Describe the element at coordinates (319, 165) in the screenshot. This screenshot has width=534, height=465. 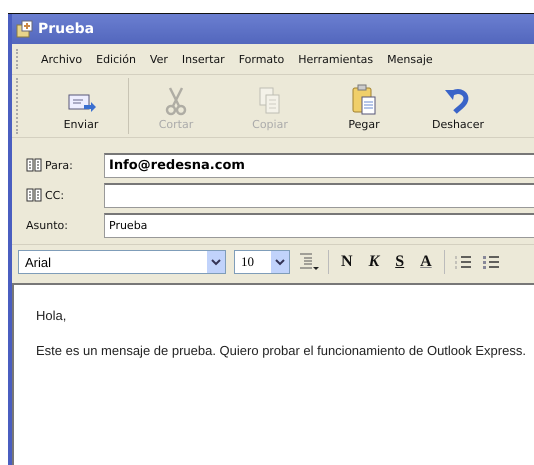
I see `input-field: Info@redesna.com` at that location.